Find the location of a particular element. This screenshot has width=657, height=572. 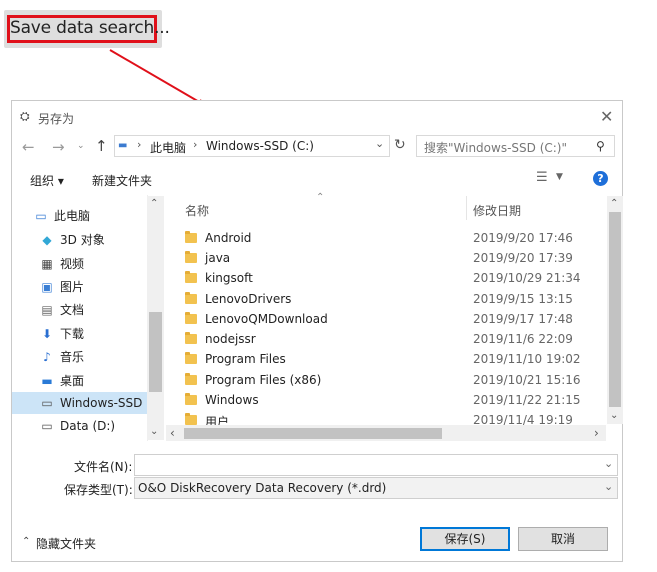

file-date: 2019/11/4 19:19 is located at coordinates (523, 419).